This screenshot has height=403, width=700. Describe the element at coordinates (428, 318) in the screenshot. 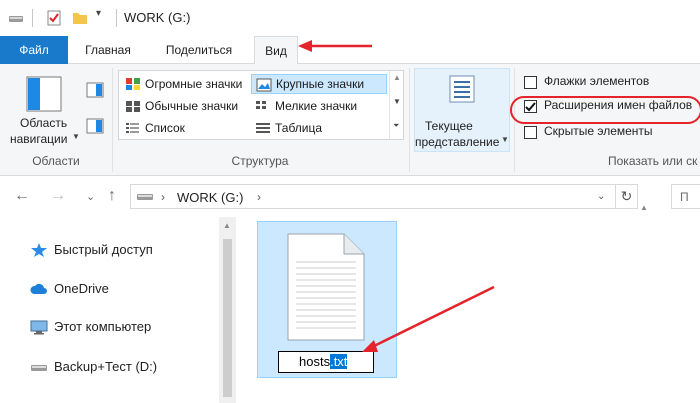

I see `annotation-arrow-filename` at that location.